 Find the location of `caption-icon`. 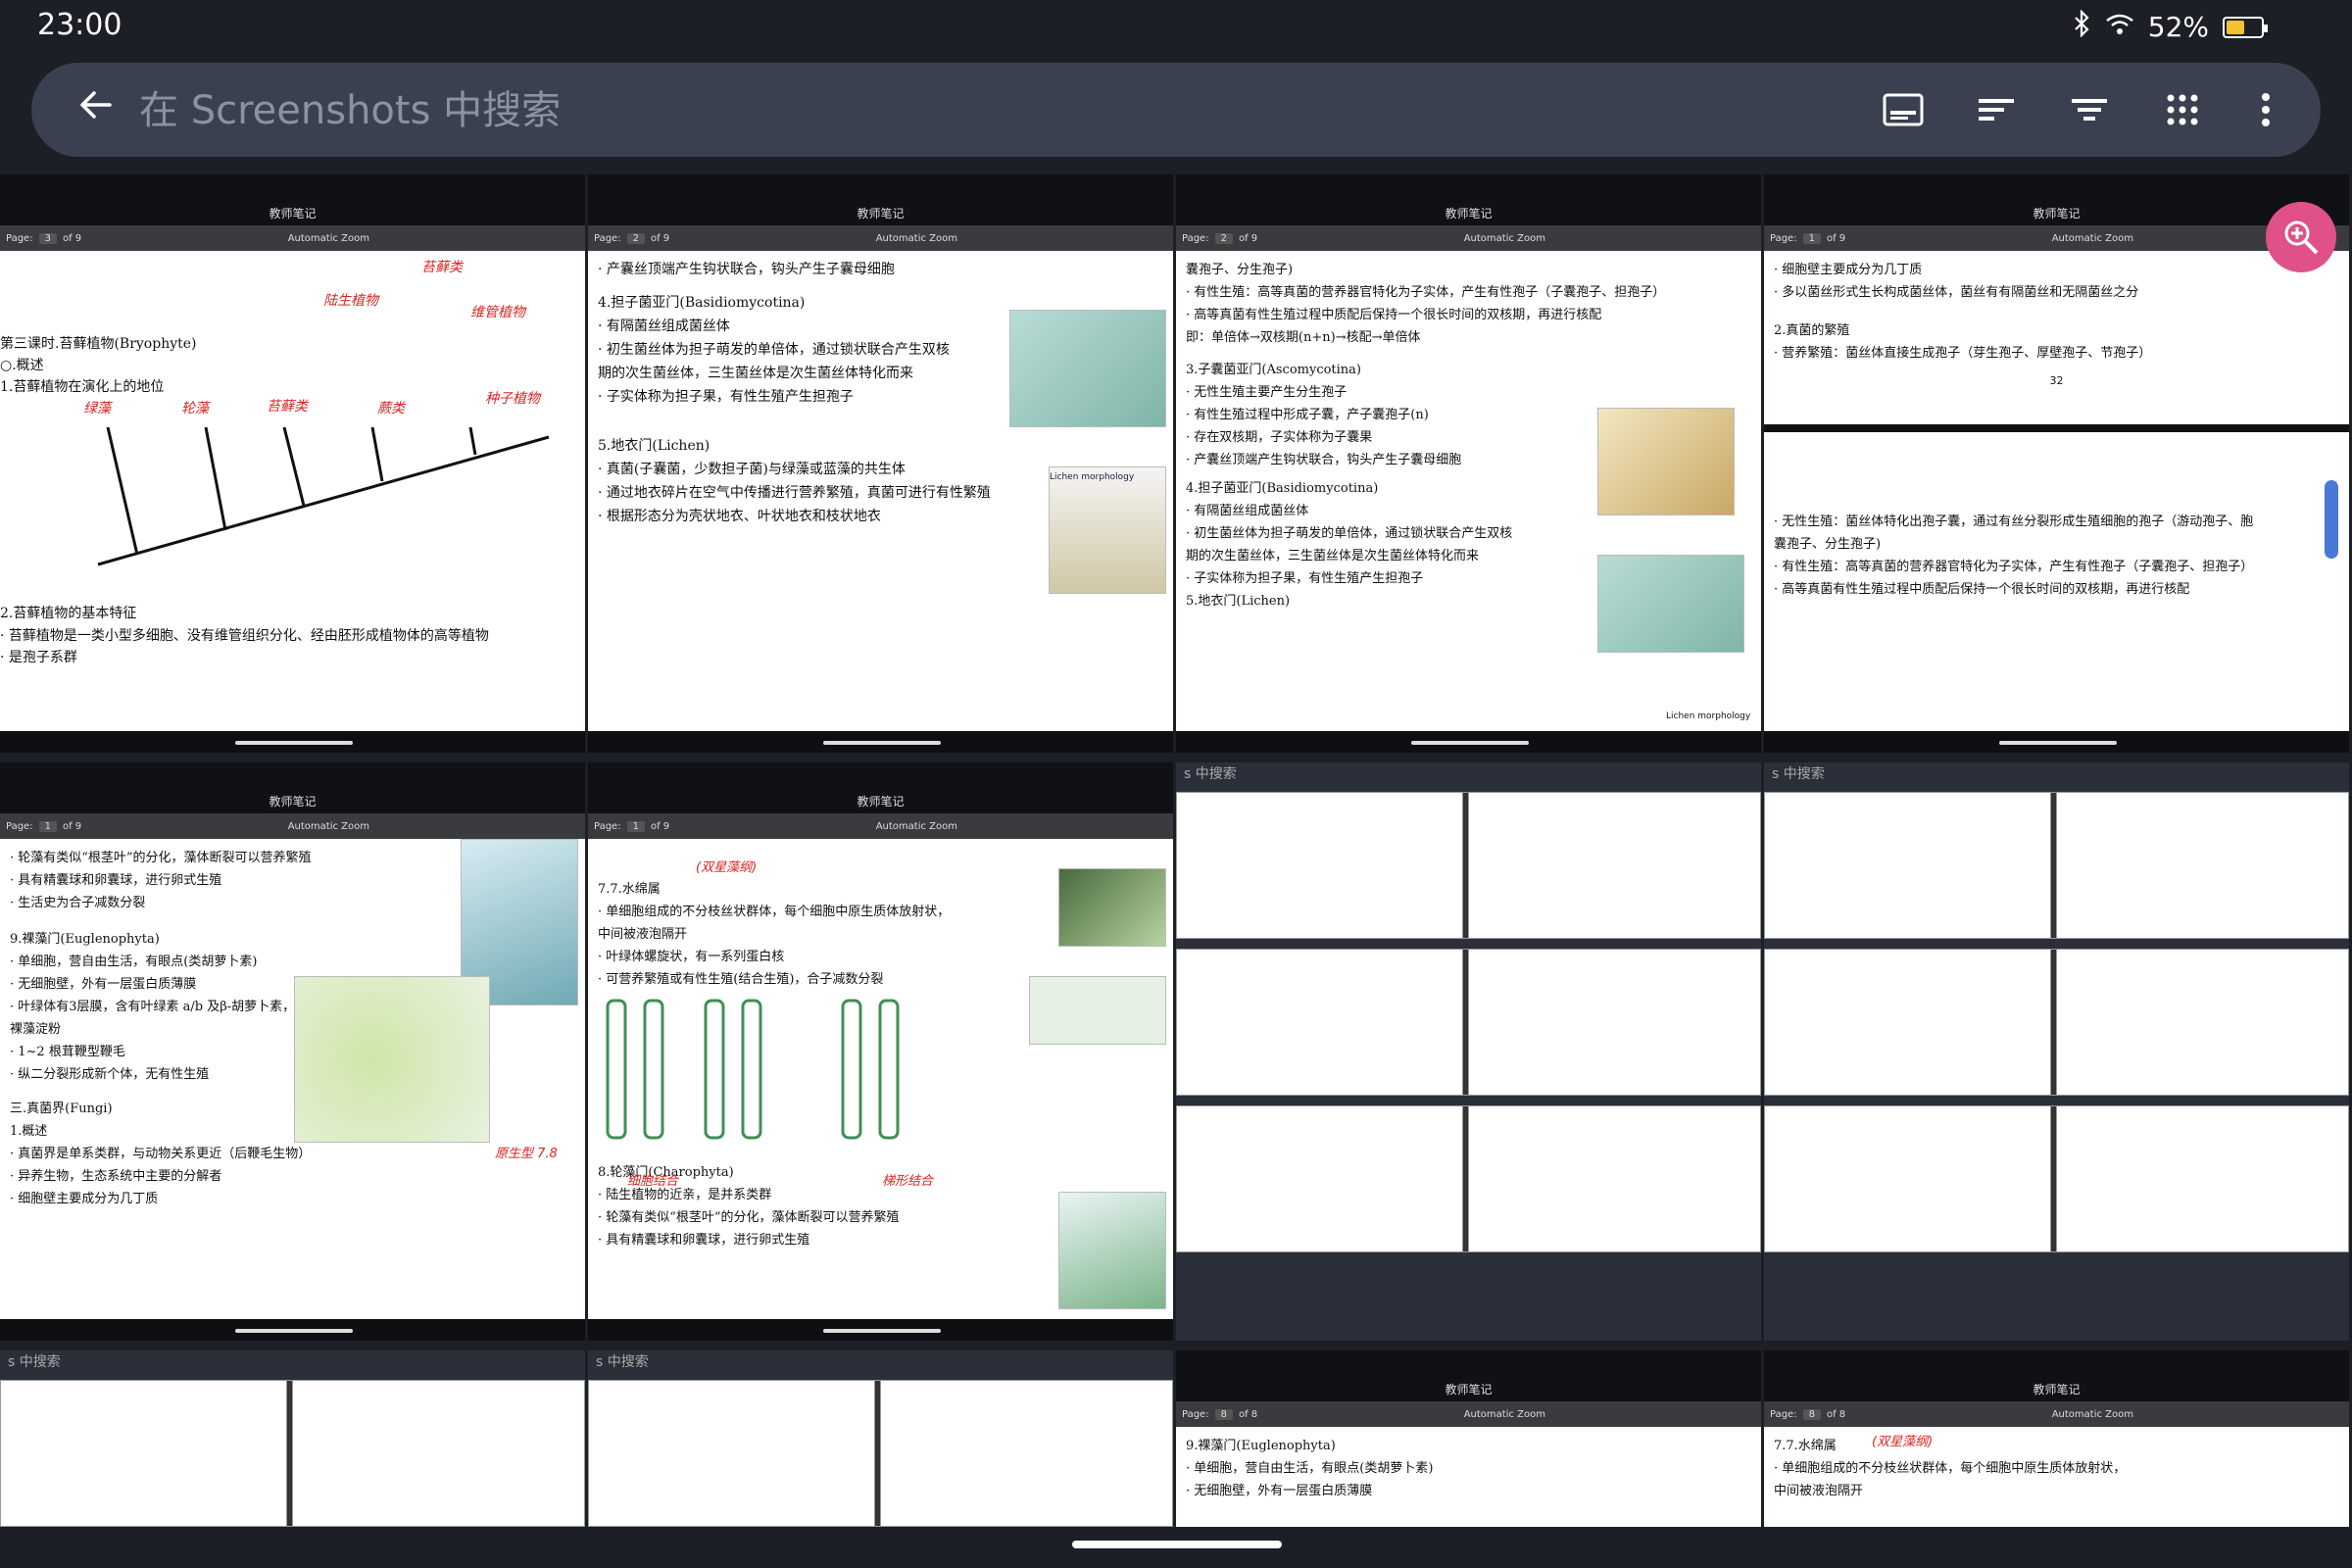

caption-icon is located at coordinates (1903, 109).